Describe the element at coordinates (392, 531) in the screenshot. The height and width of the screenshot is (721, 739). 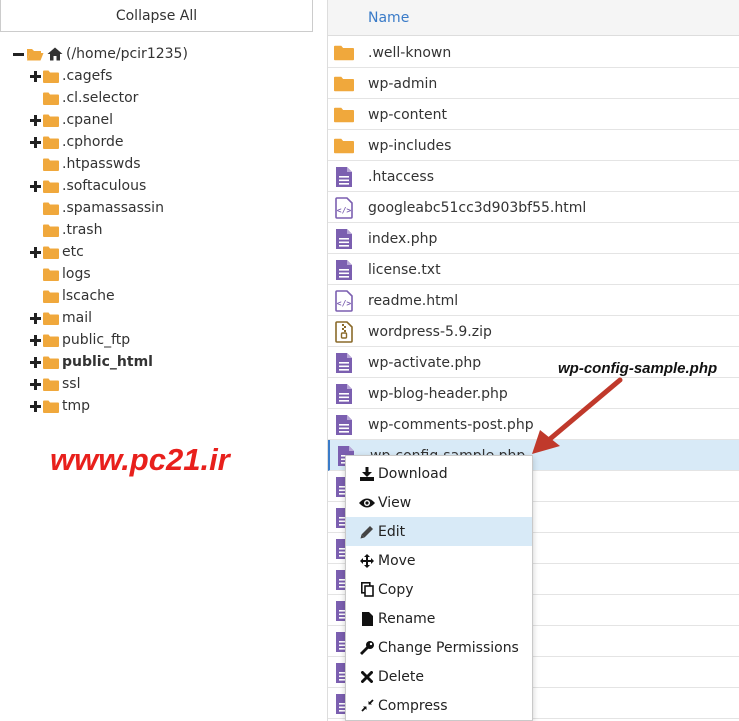
I see `menu-item-label: Edit` at that location.